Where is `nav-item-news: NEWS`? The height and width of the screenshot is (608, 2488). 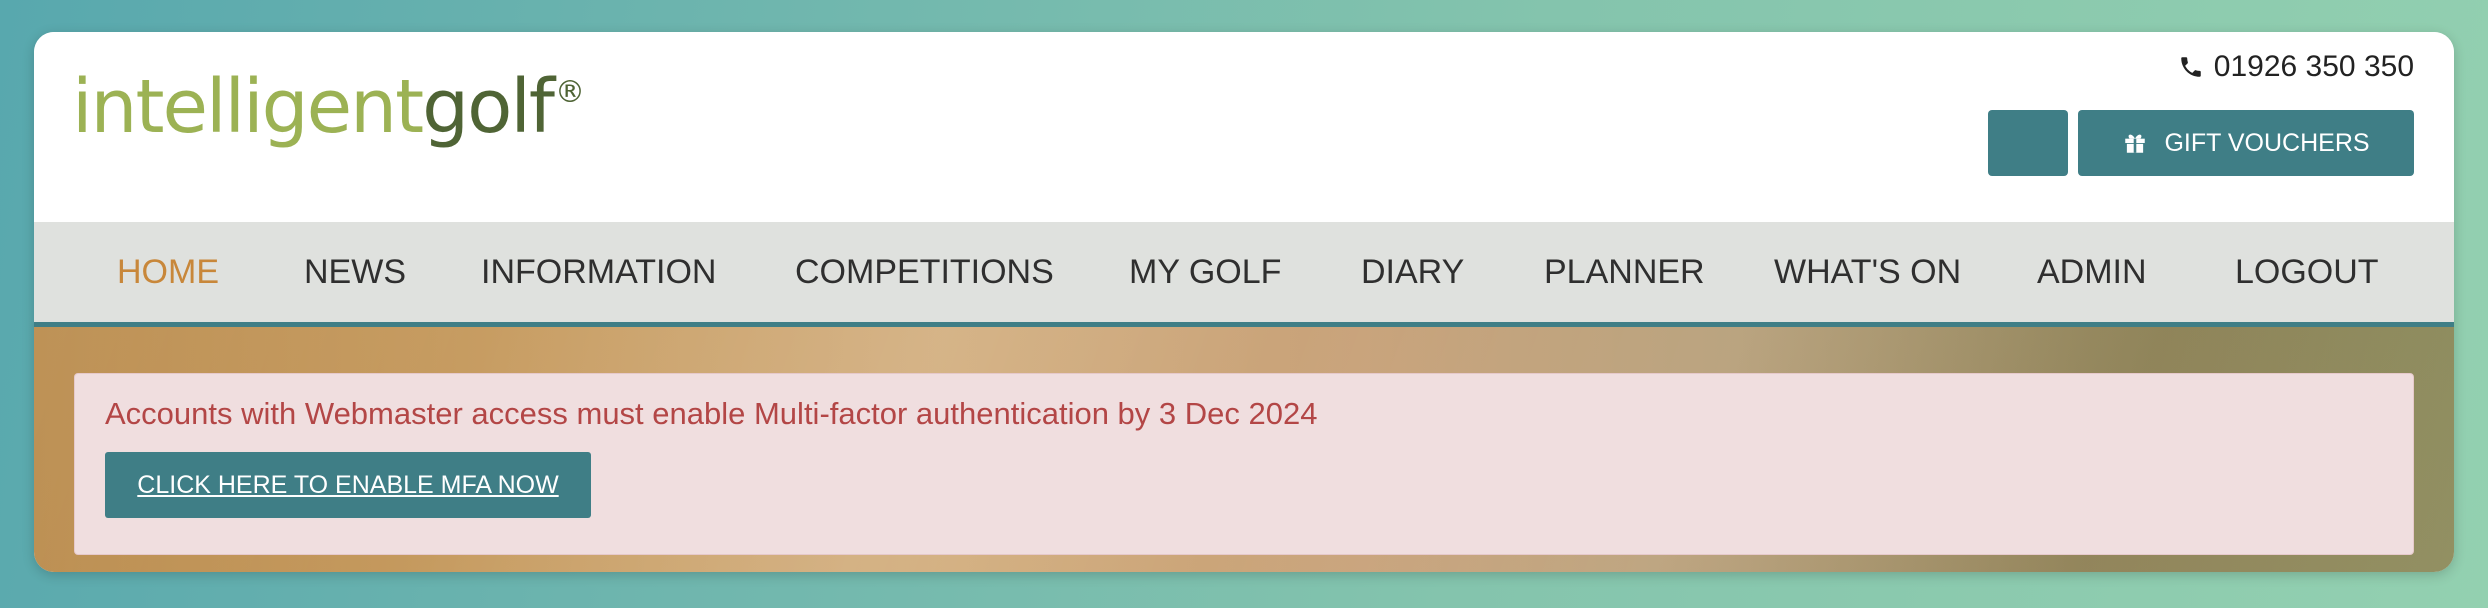
nav-item-news: NEWS is located at coordinates (355, 272).